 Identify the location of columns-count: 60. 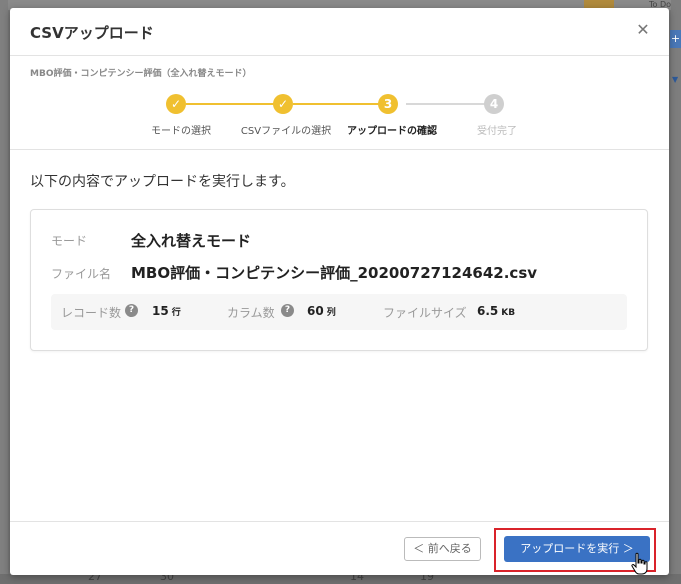
(315, 311).